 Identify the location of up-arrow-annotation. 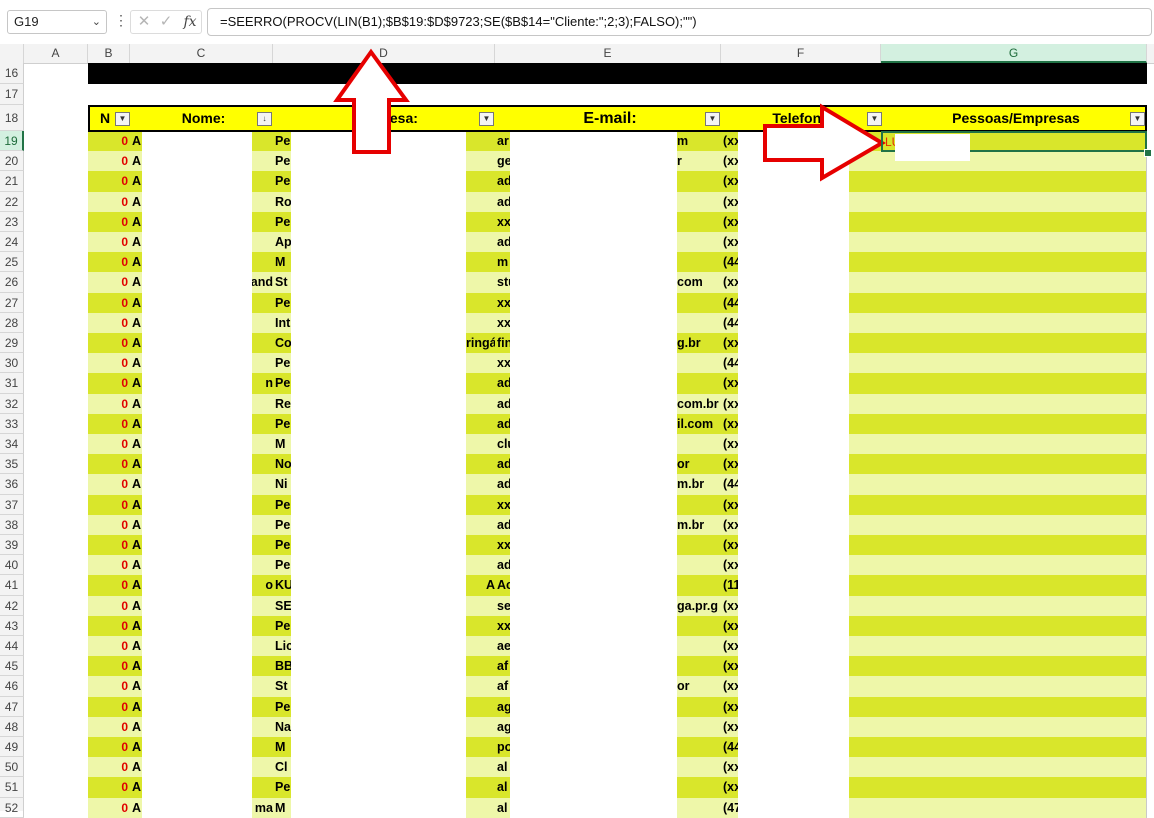
(371, 101).